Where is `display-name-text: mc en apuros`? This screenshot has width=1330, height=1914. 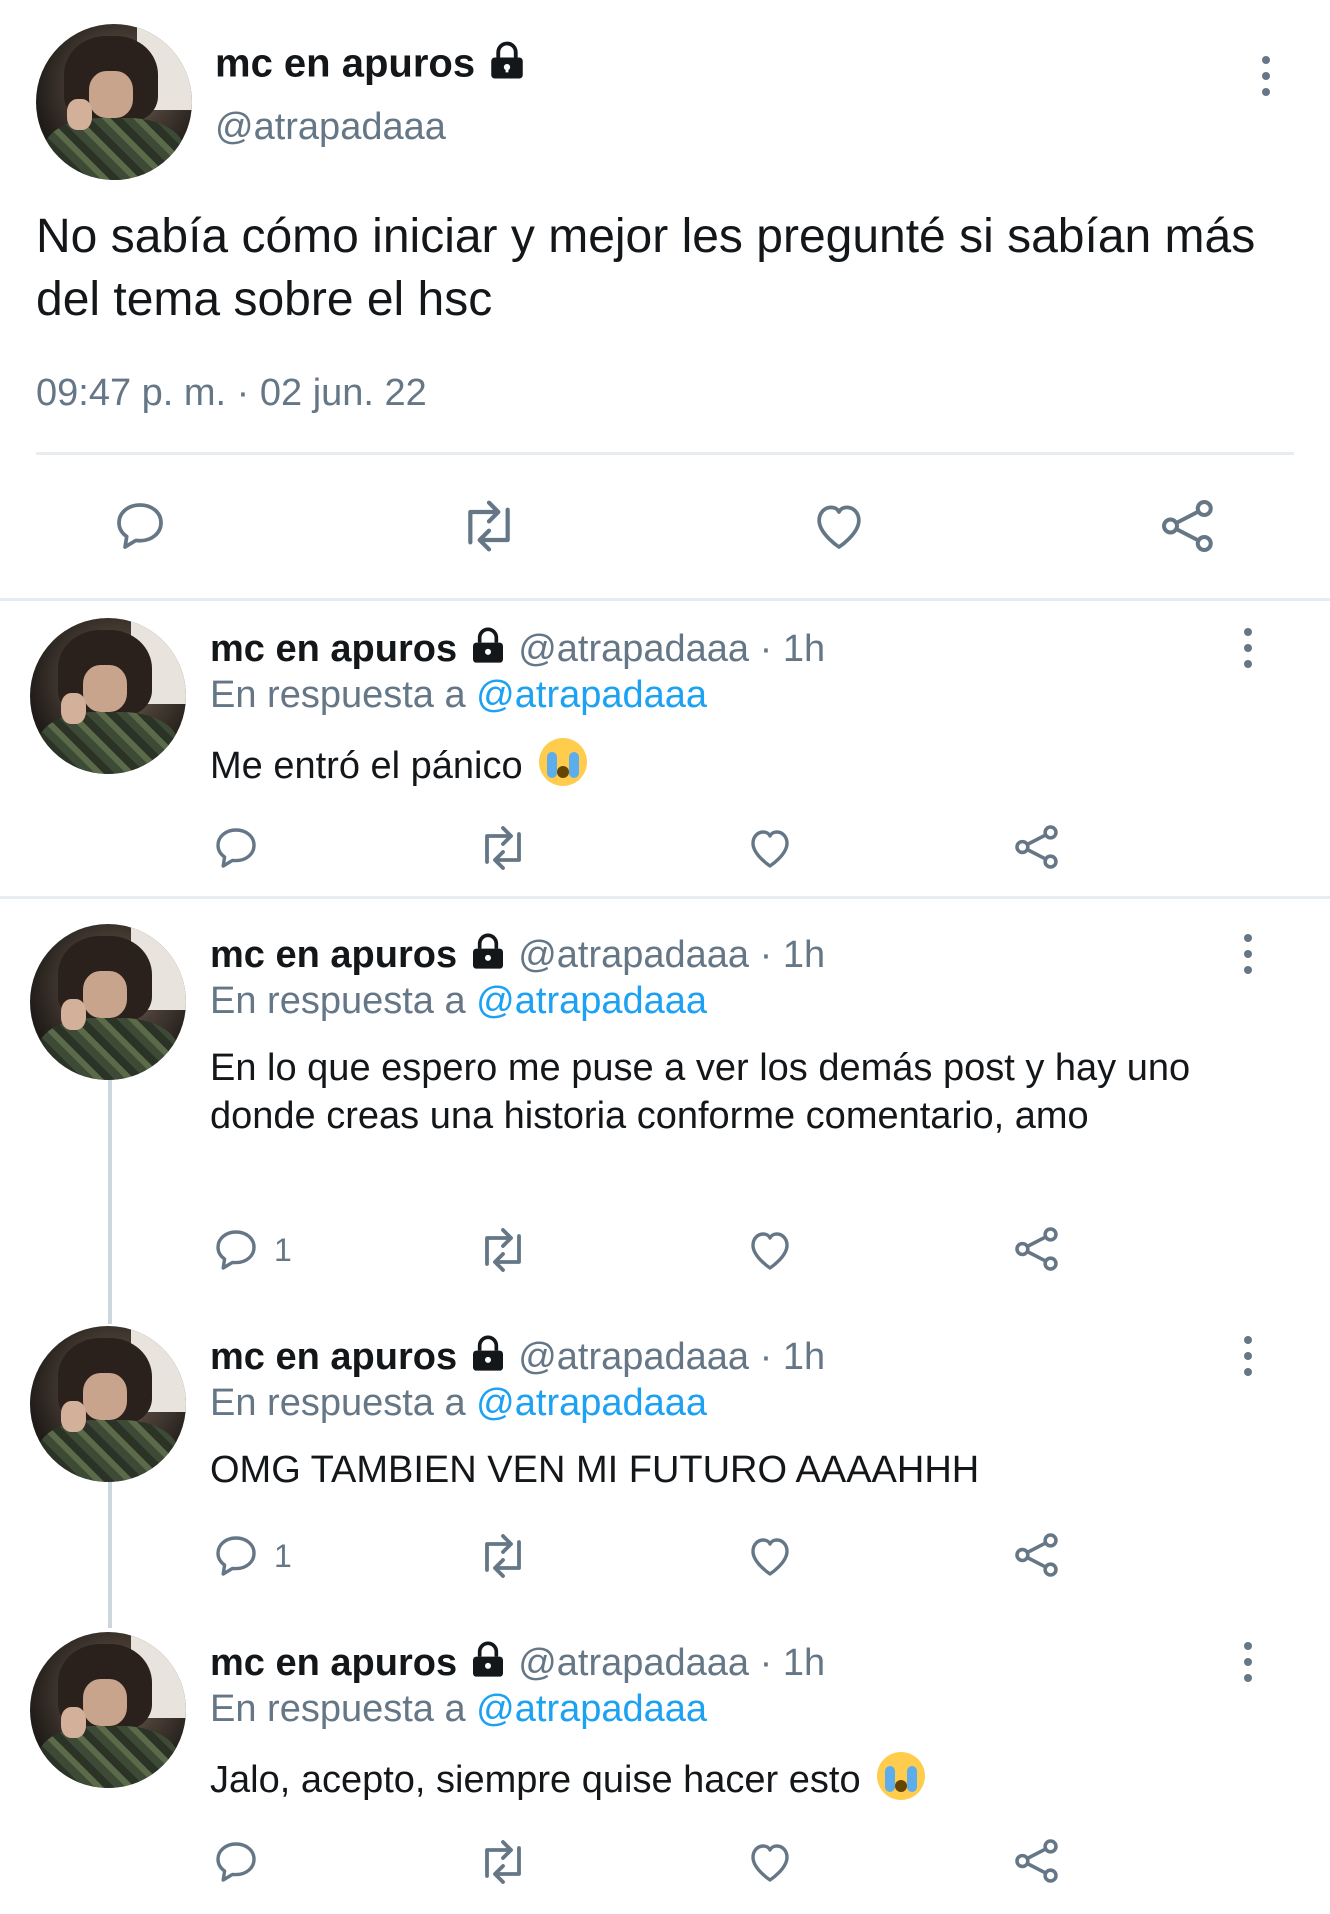 display-name-text: mc en apuros is located at coordinates (345, 64).